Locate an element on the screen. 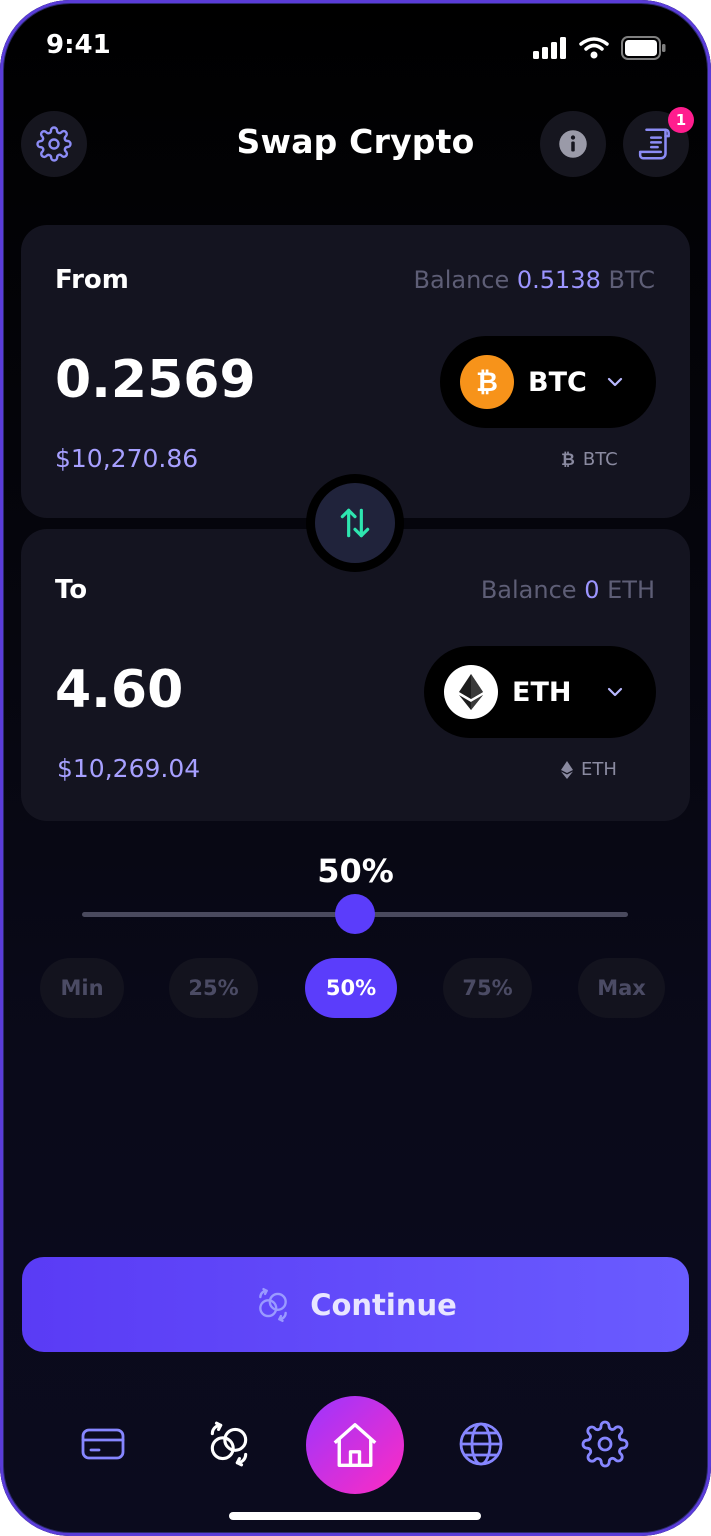 Image resolution: width=711 pixels, height=1536 pixels. from-token-chain: ₿ BTC is located at coordinates (589, 459).